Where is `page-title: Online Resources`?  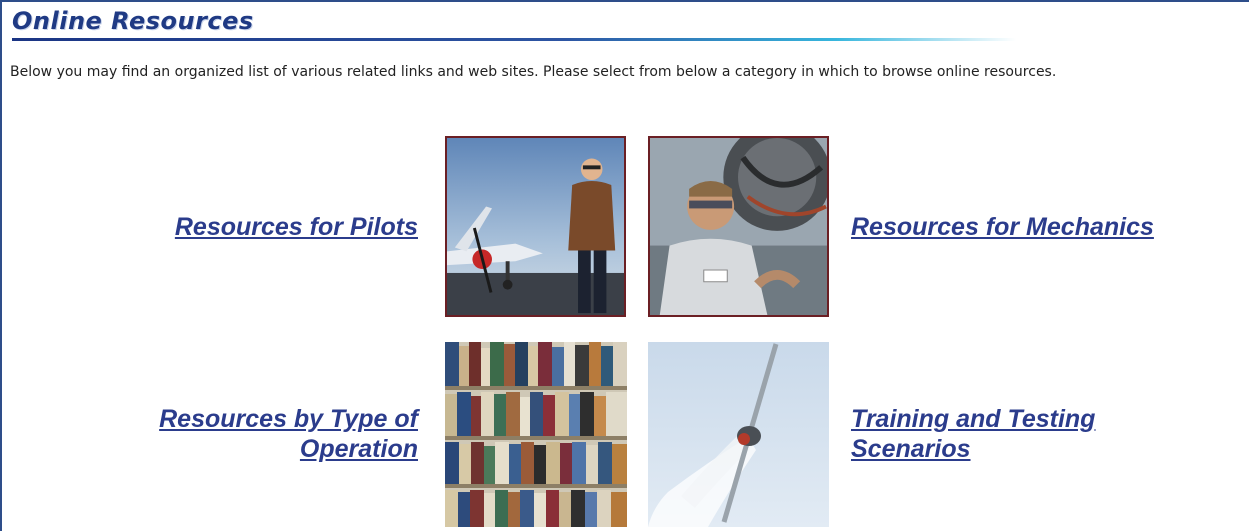 page-title: Online Resources is located at coordinates (133, 21).